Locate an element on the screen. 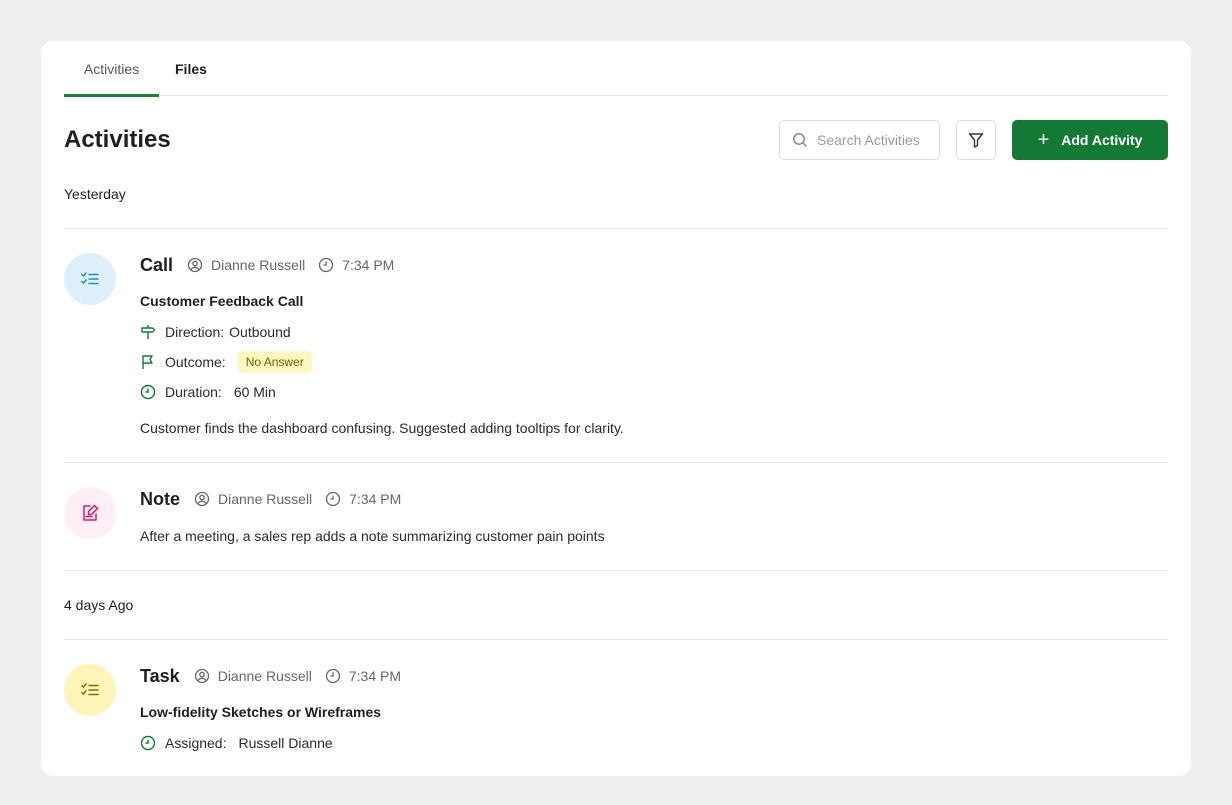 The image size is (1232, 805). activity-header: Note Dianne Russell 7:34 PM is located at coordinates (270, 499).